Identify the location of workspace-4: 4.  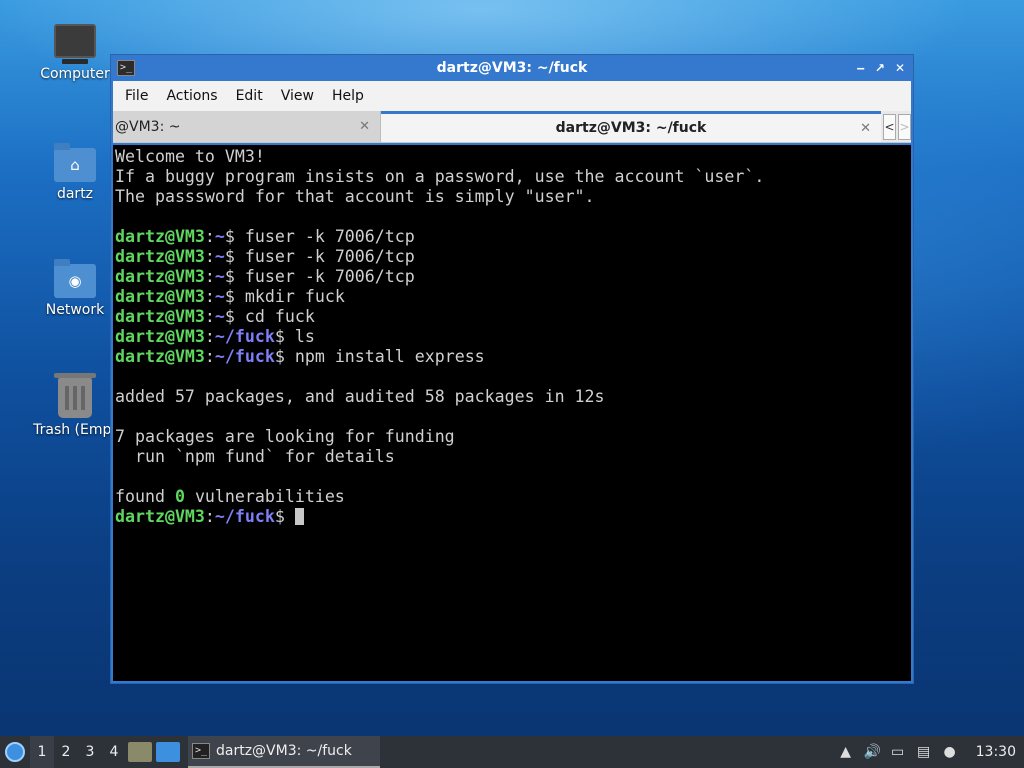
(114, 752).